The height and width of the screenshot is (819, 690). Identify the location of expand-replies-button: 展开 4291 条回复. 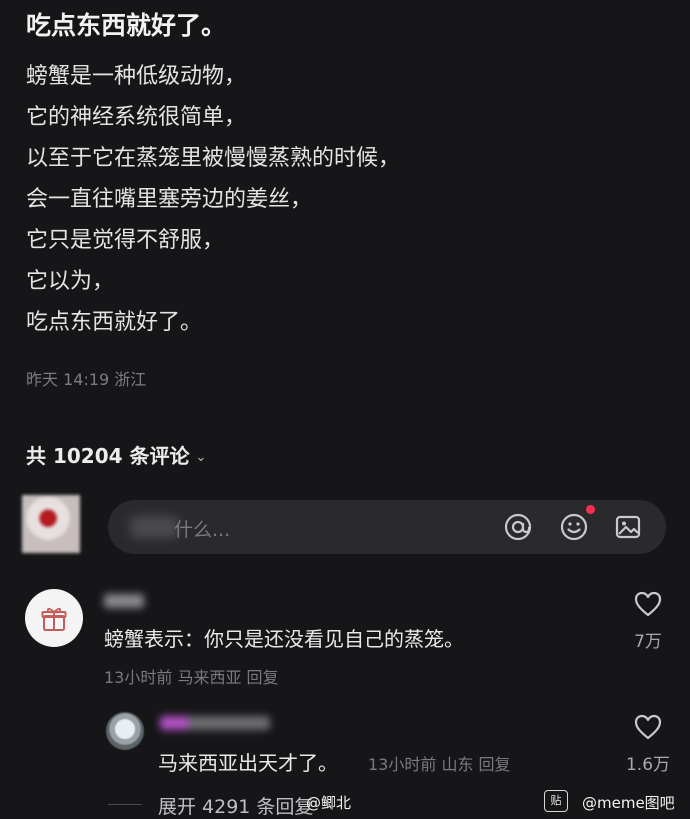
(235, 805).